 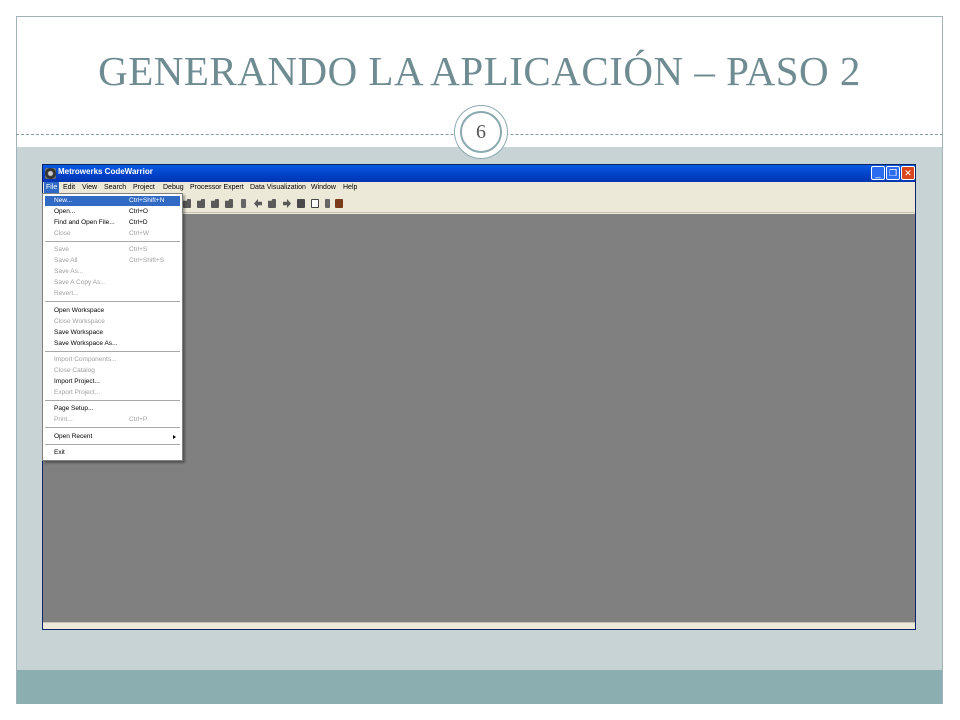 What do you see at coordinates (258, 203) in the screenshot?
I see `toolbar-back-icon` at bounding box center [258, 203].